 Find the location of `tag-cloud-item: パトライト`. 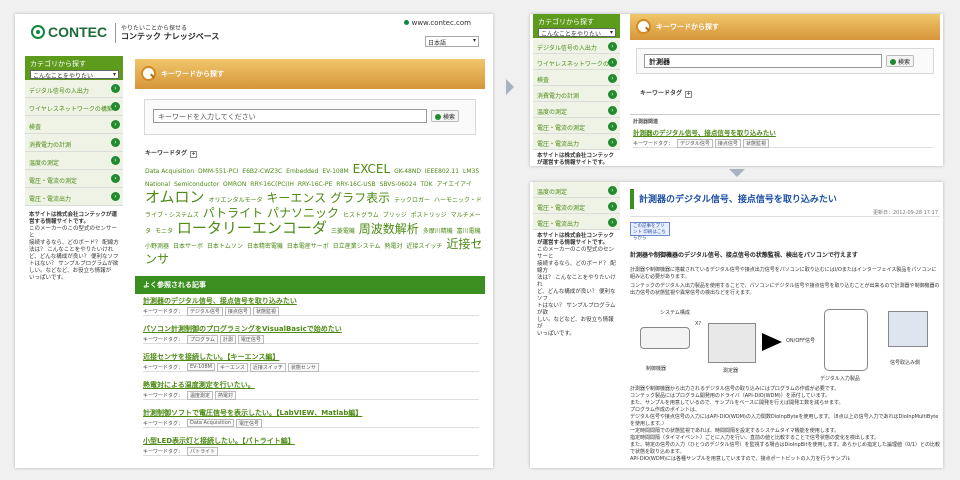

tag-cloud-item: パトライト is located at coordinates (233, 213).